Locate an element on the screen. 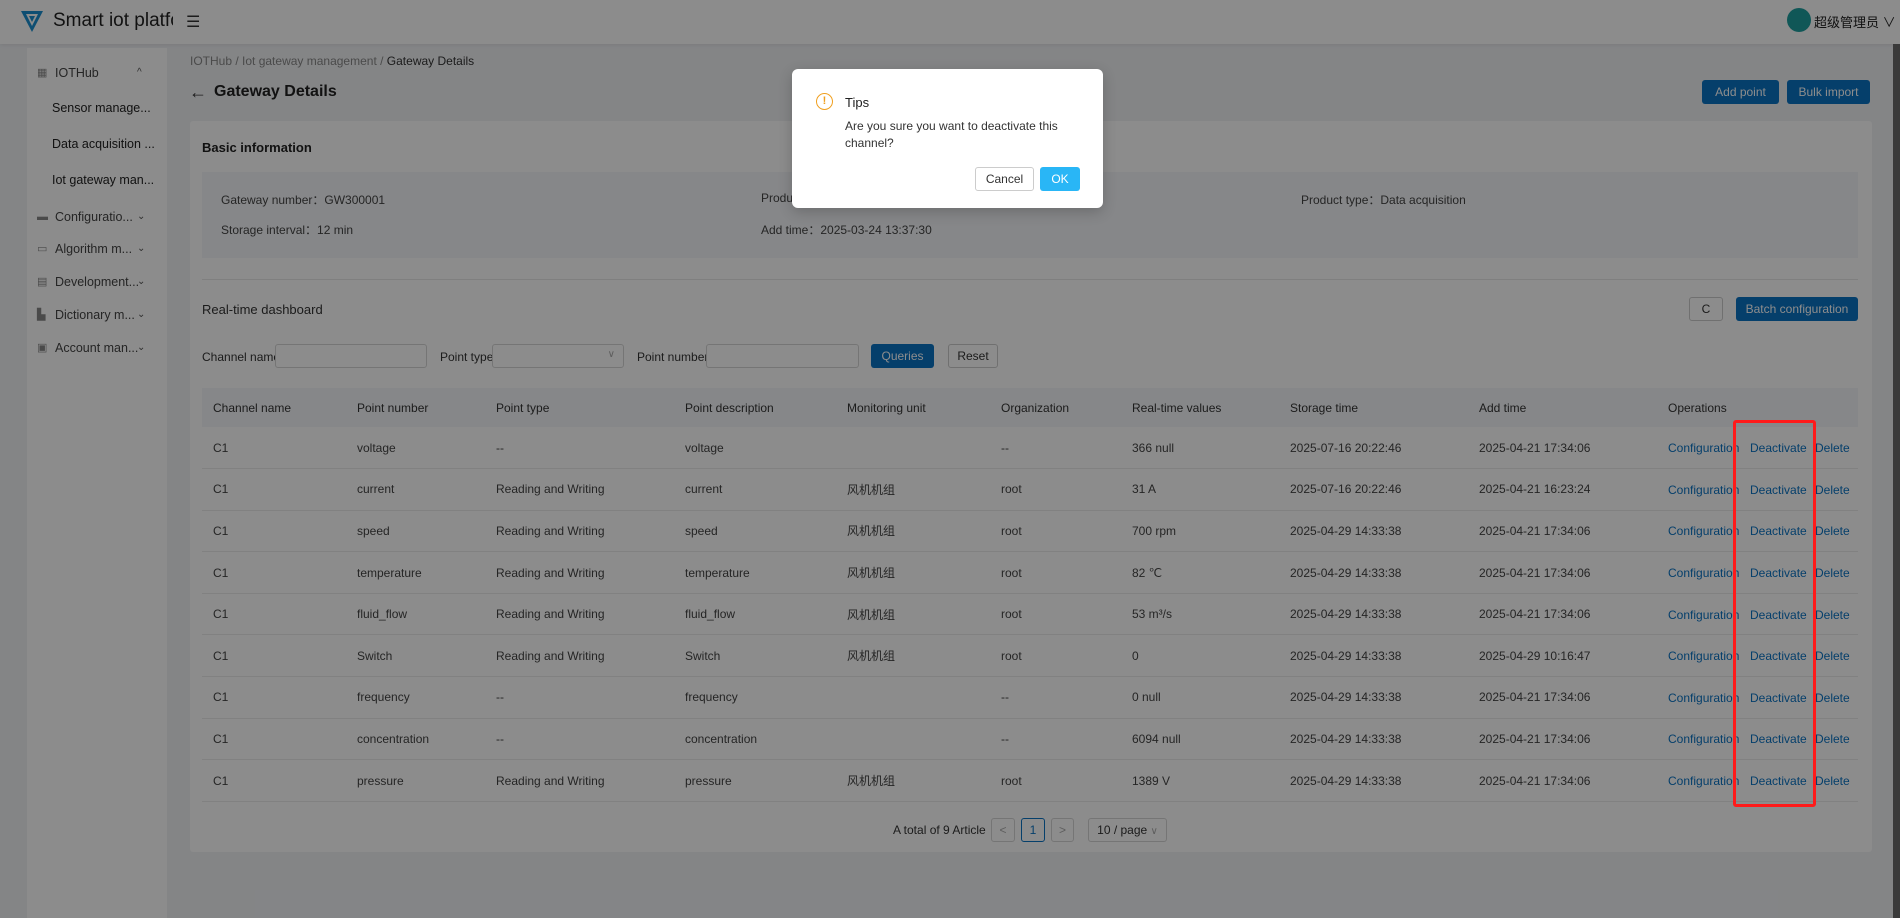  ok-button: OK is located at coordinates (1060, 179).